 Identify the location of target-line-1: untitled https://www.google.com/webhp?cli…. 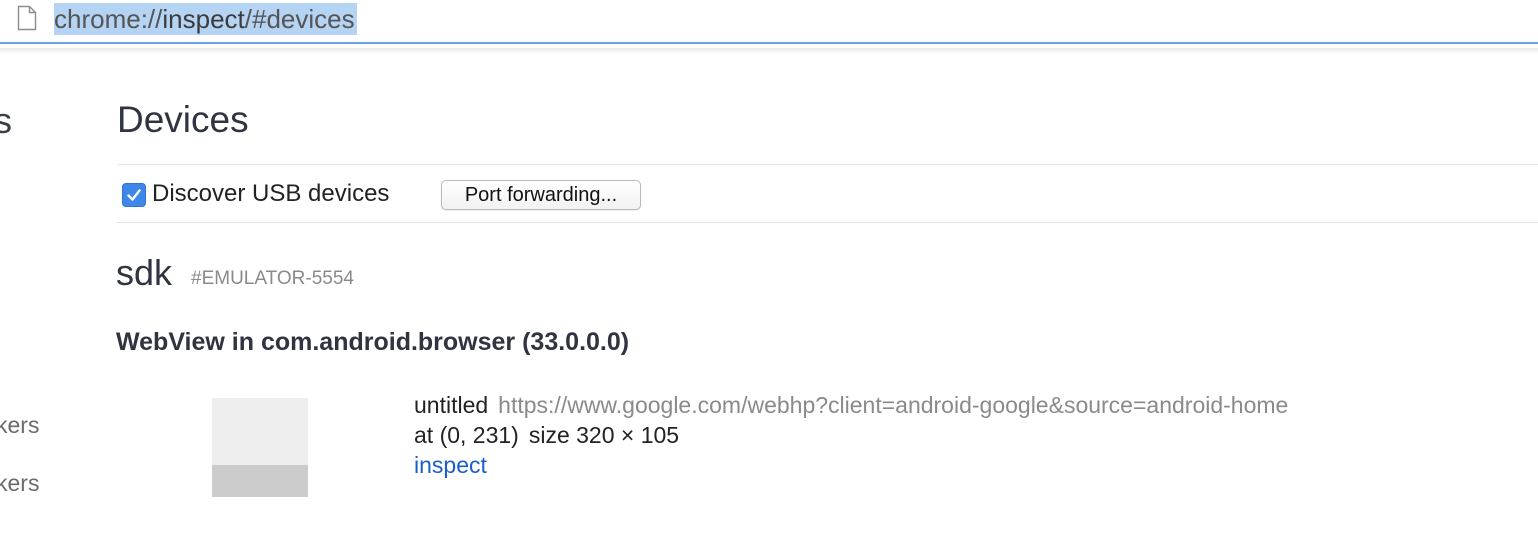
(851, 405).